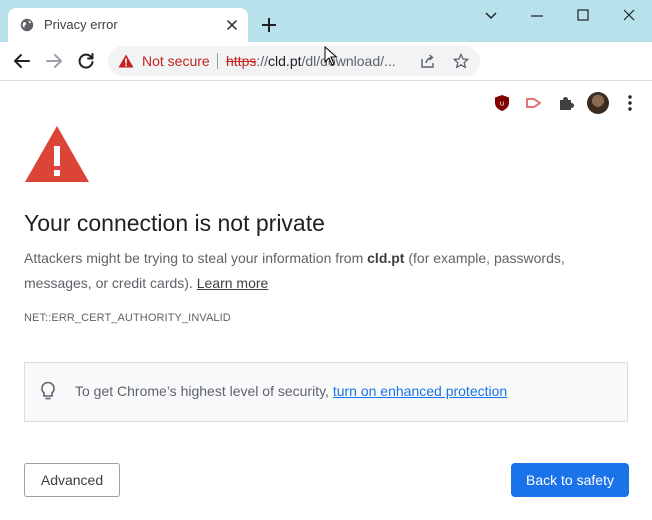  What do you see at coordinates (630, 103) in the screenshot?
I see `kebab-menu-icon` at bounding box center [630, 103].